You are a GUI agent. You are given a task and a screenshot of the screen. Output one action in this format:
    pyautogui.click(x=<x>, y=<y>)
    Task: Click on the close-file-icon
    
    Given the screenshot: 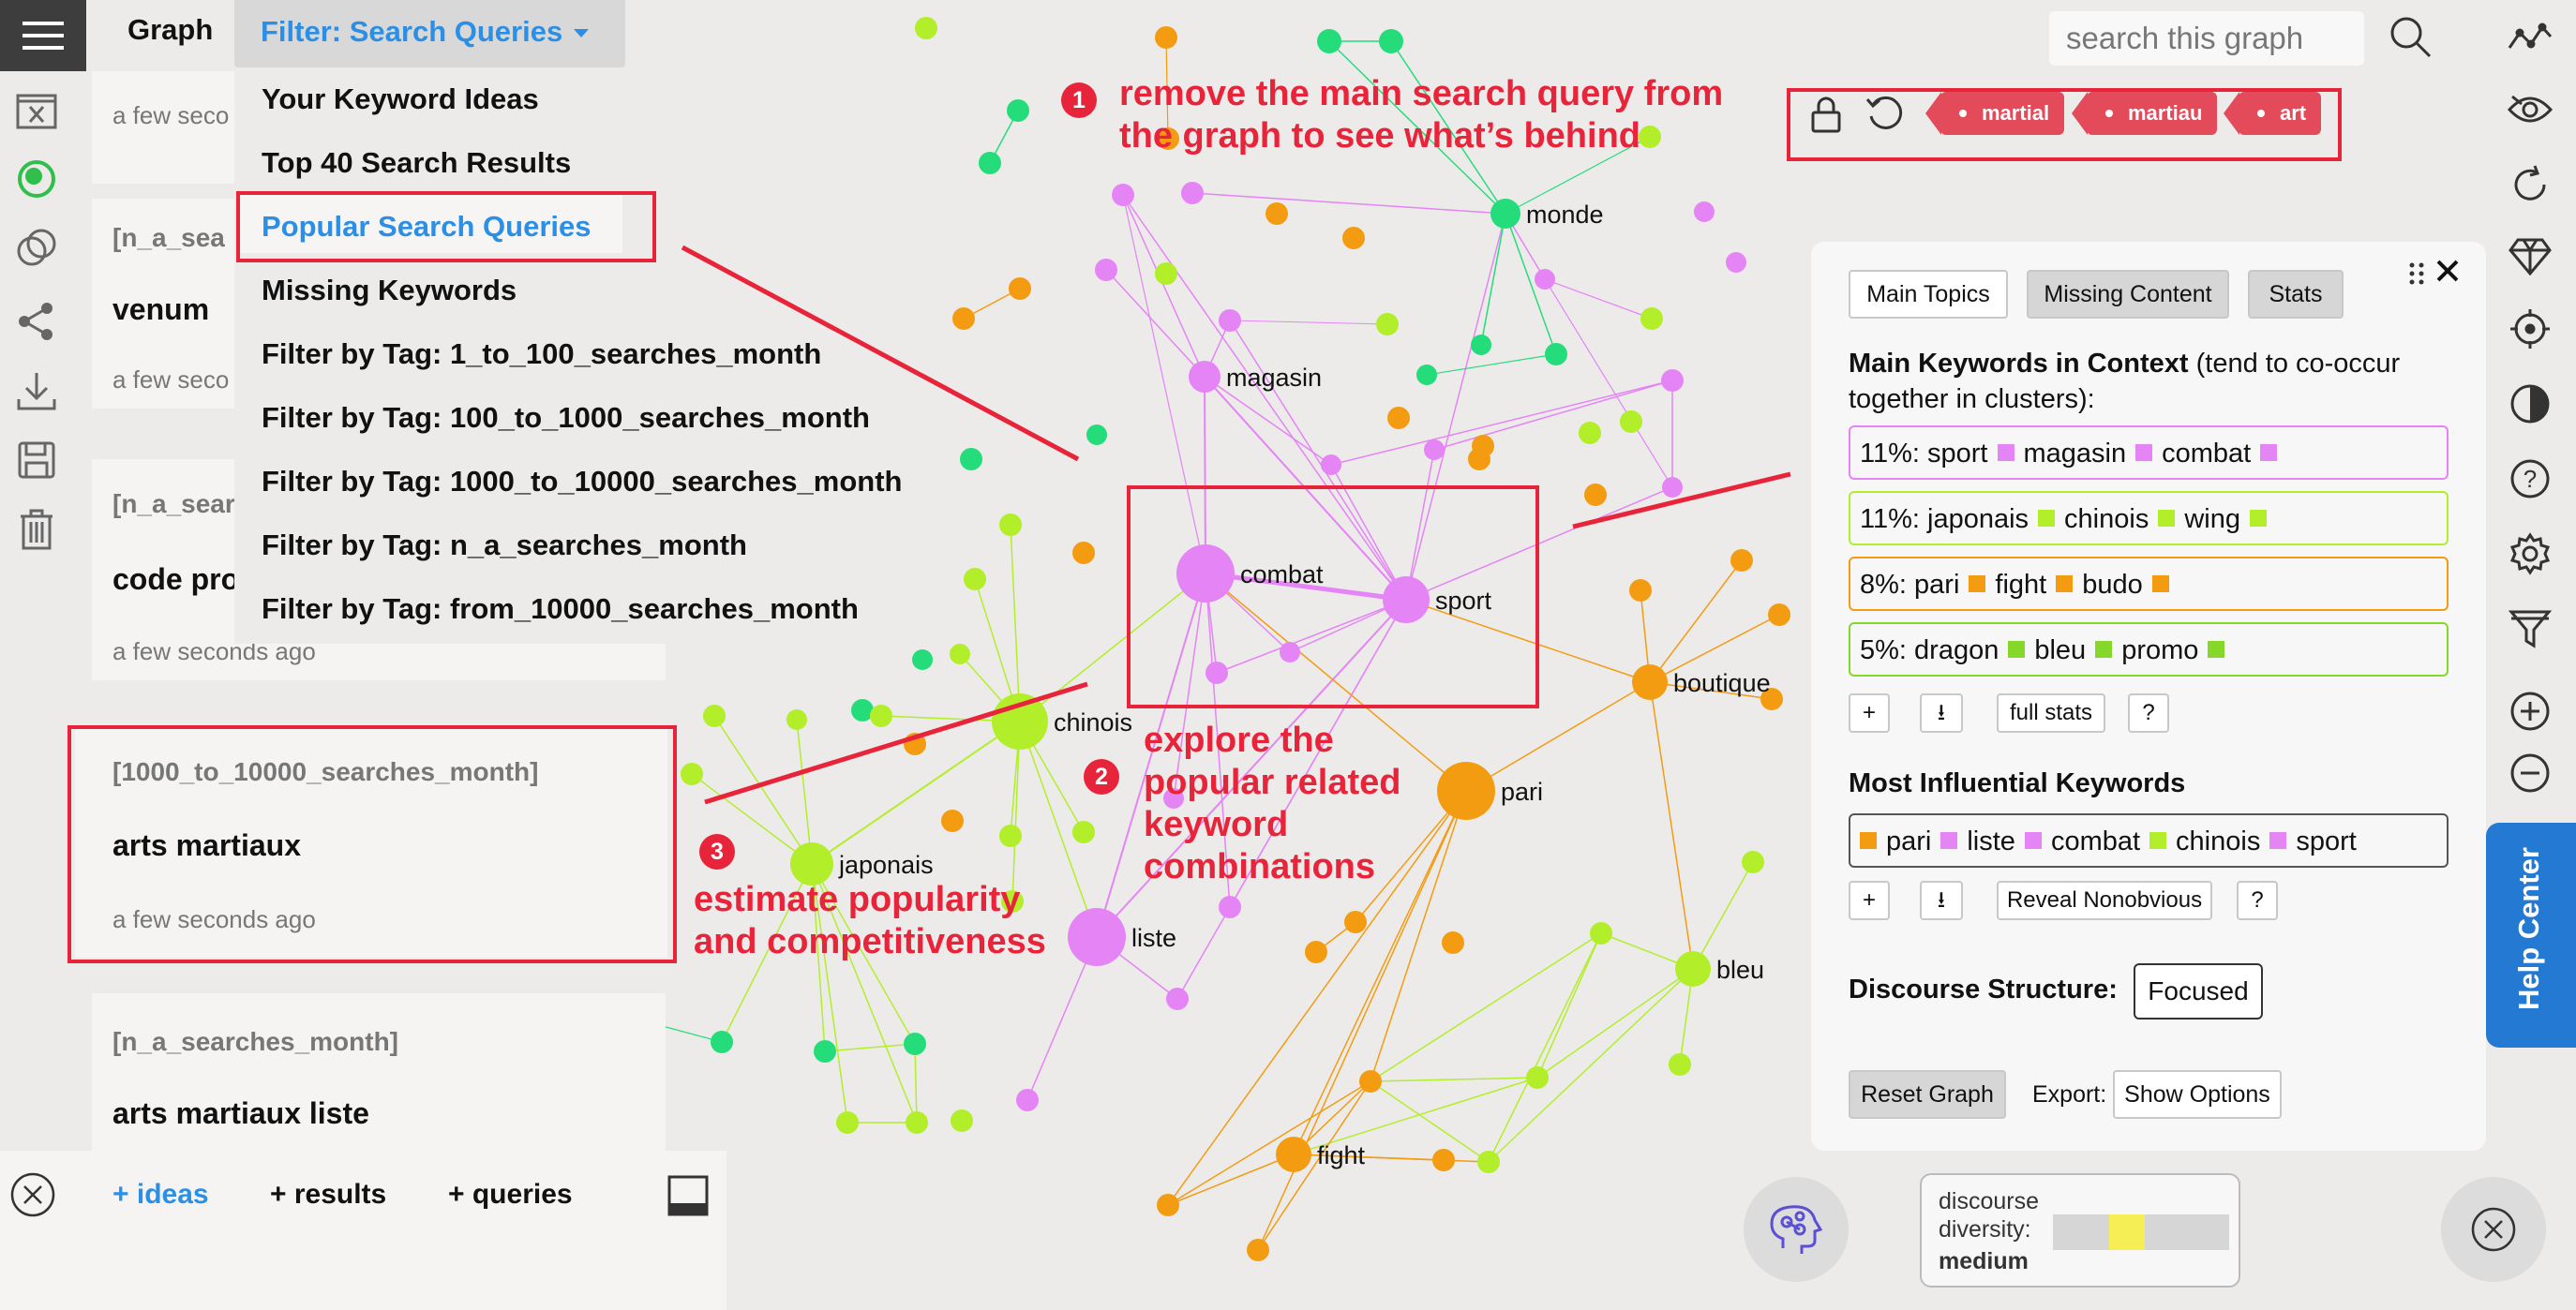 What is the action you would take?
    pyautogui.click(x=37, y=109)
    